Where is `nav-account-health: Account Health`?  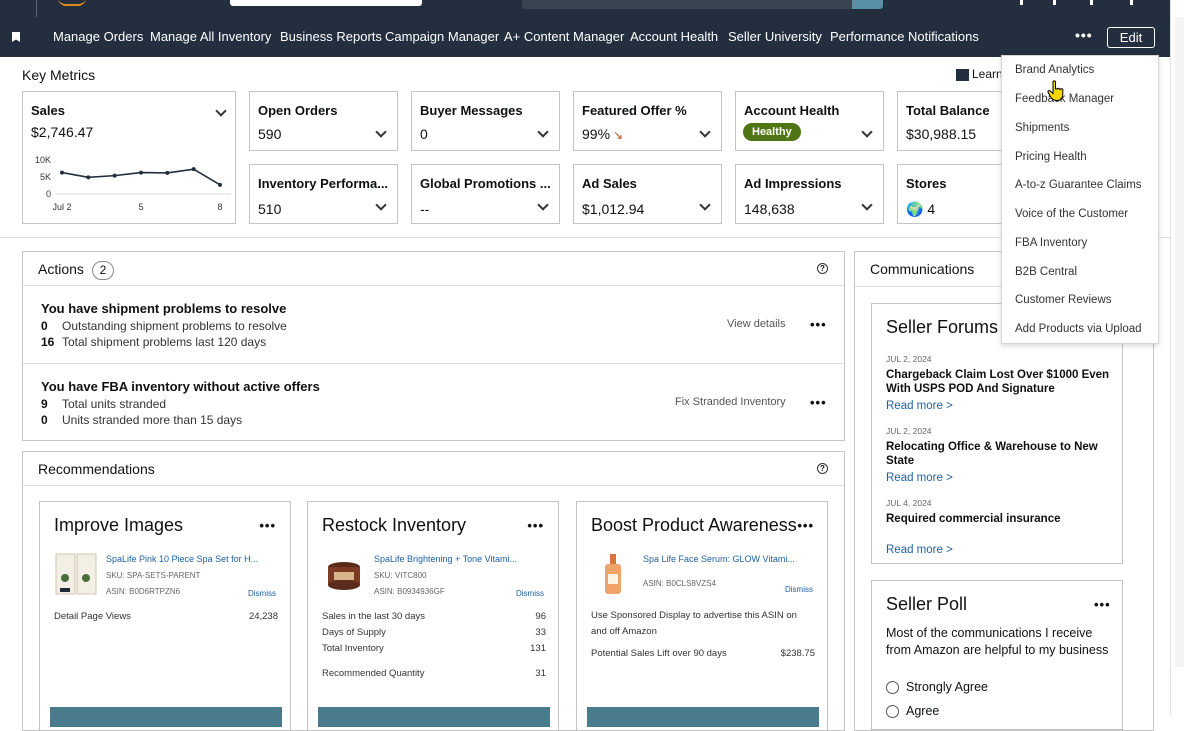
nav-account-health: Account Health is located at coordinates (674, 36).